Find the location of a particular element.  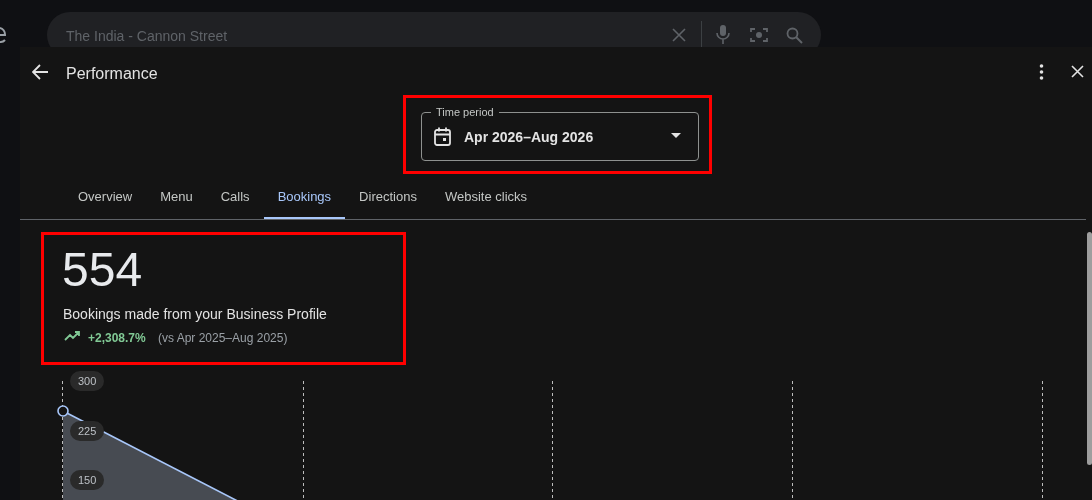

metric-description: Bookings made from your Business Profile is located at coordinates (195, 314).